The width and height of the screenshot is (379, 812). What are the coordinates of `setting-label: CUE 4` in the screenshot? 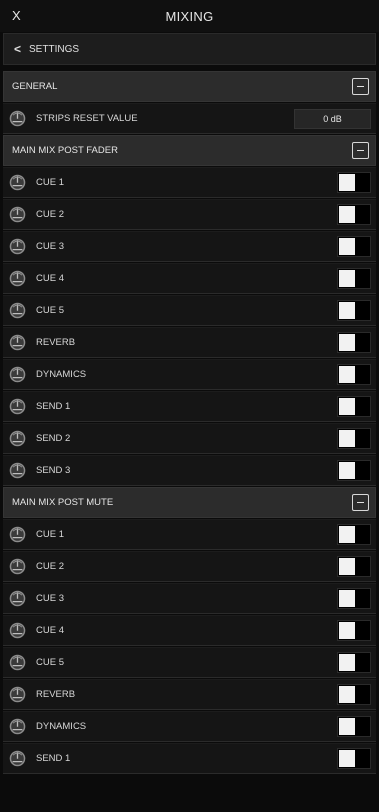 It's located at (50, 630).